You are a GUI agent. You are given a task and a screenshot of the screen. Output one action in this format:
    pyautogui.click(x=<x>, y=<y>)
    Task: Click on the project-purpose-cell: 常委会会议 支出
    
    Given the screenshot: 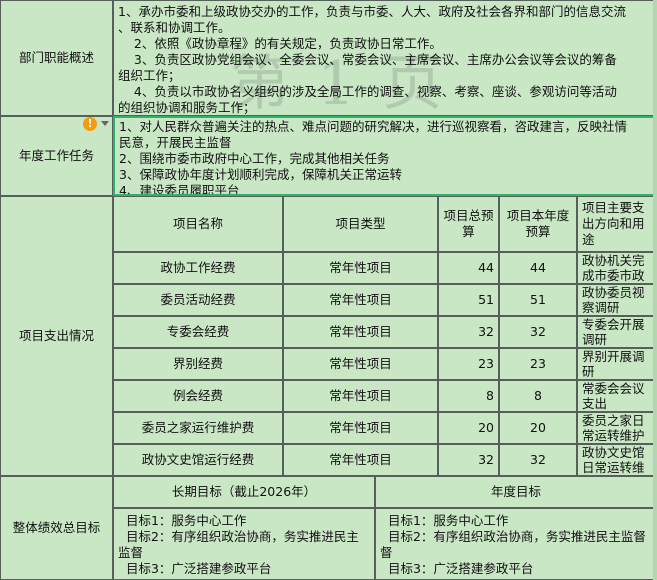 What is the action you would take?
    pyautogui.click(x=617, y=396)
    